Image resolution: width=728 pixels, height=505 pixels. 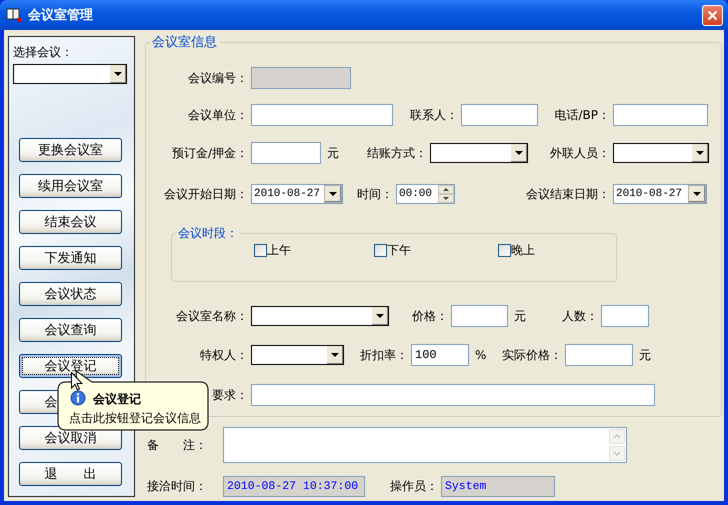 I want to click on sidebar-button: 结束会议, so click(x=70, y=222).